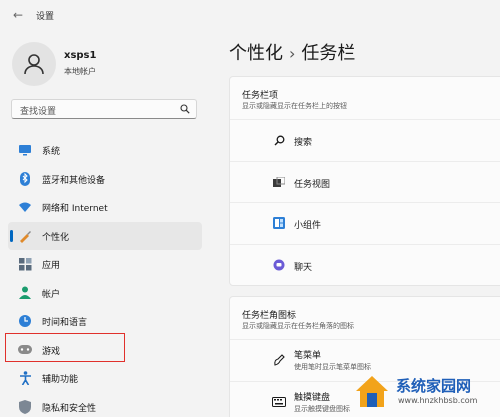 The image size is (500, 417). Describe the element at coordinates (51, 266) in the screenshot. I see `nav-label: 应用` at that location.